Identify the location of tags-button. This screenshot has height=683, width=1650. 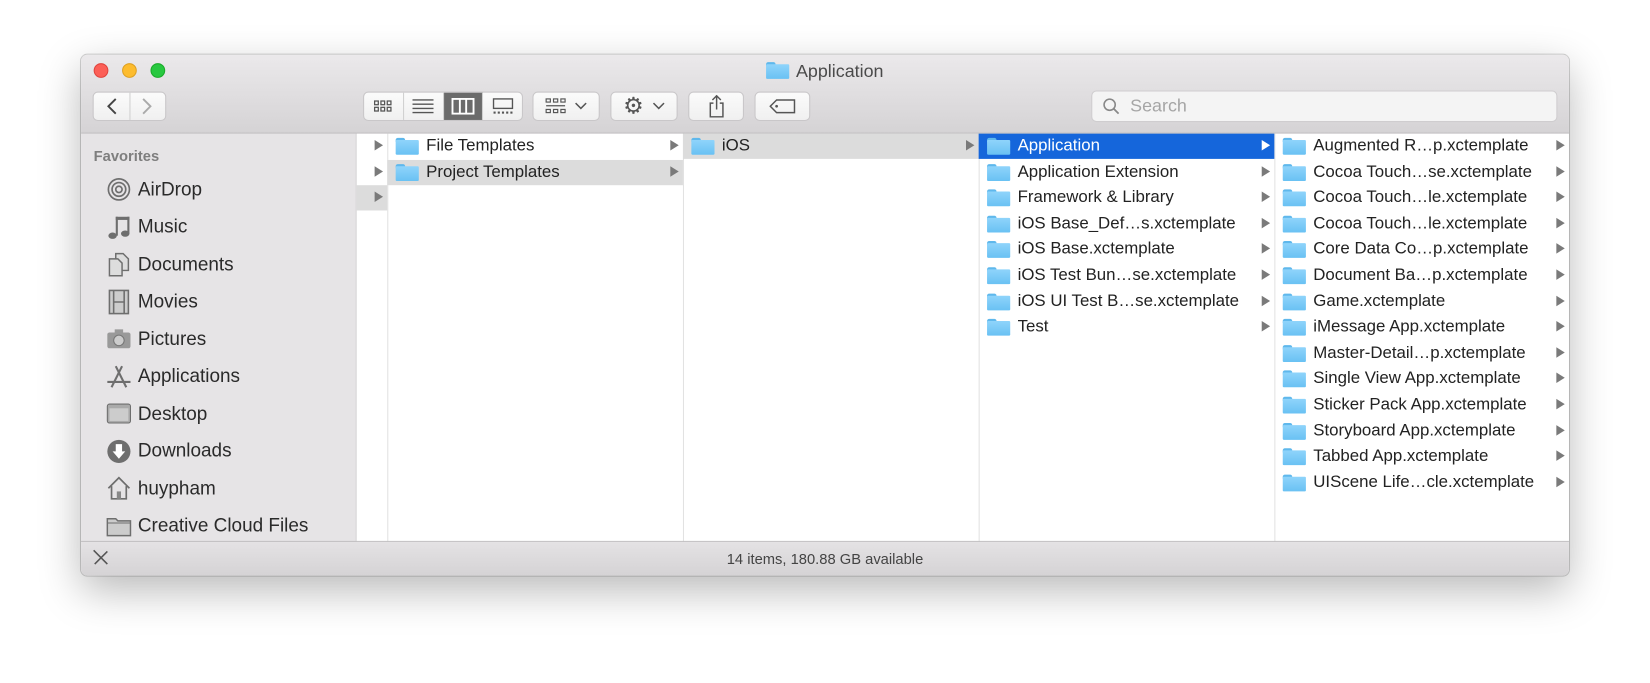
(782, 106).